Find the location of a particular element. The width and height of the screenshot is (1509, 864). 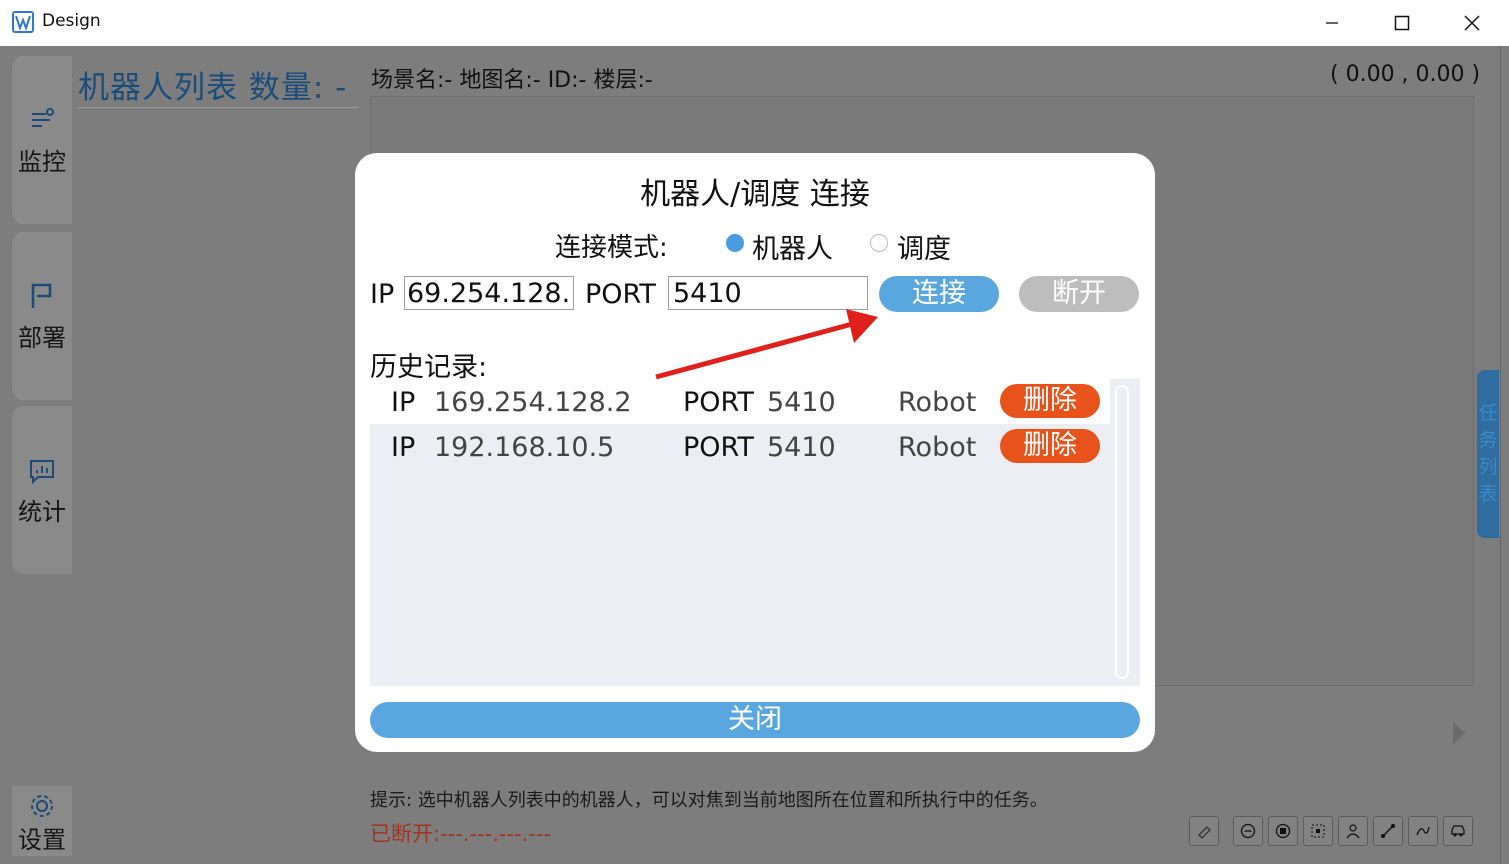

app-logo-icon is located at coordinates (23, 22).